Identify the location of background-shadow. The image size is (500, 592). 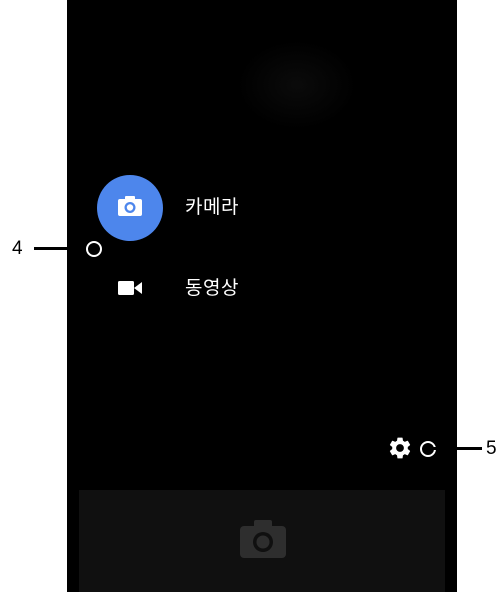
(297, 85).